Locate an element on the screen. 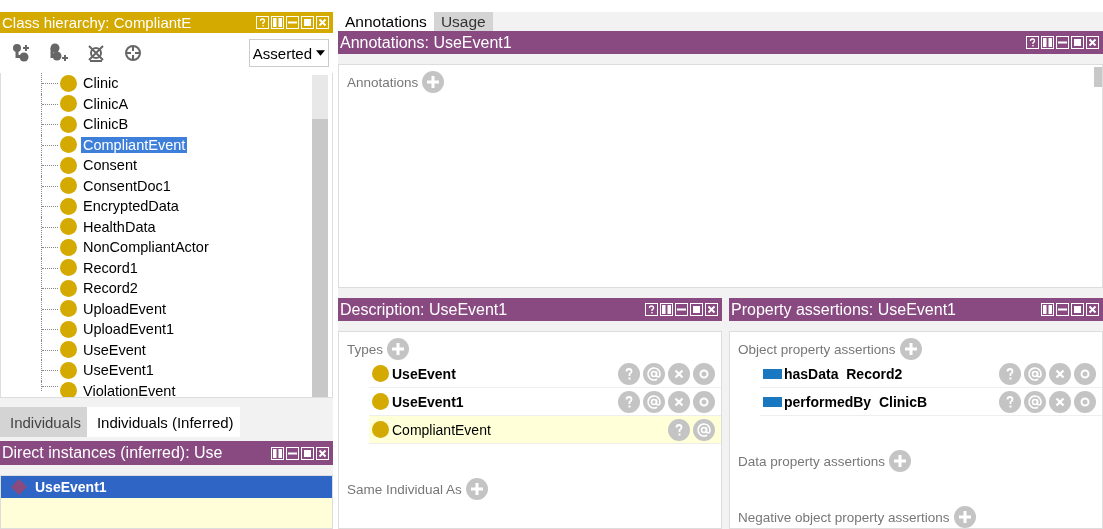 This screenshot has width=1103, height=529. tree-item: UploadEvent is located at coordinates (125, 308).